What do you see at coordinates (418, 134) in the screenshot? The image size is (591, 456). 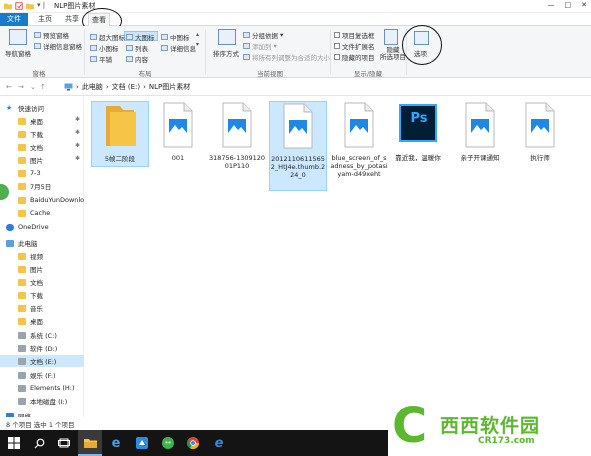 I see `file-item: Ps 靠近我，温暖你` at bounding box center [418, 134].